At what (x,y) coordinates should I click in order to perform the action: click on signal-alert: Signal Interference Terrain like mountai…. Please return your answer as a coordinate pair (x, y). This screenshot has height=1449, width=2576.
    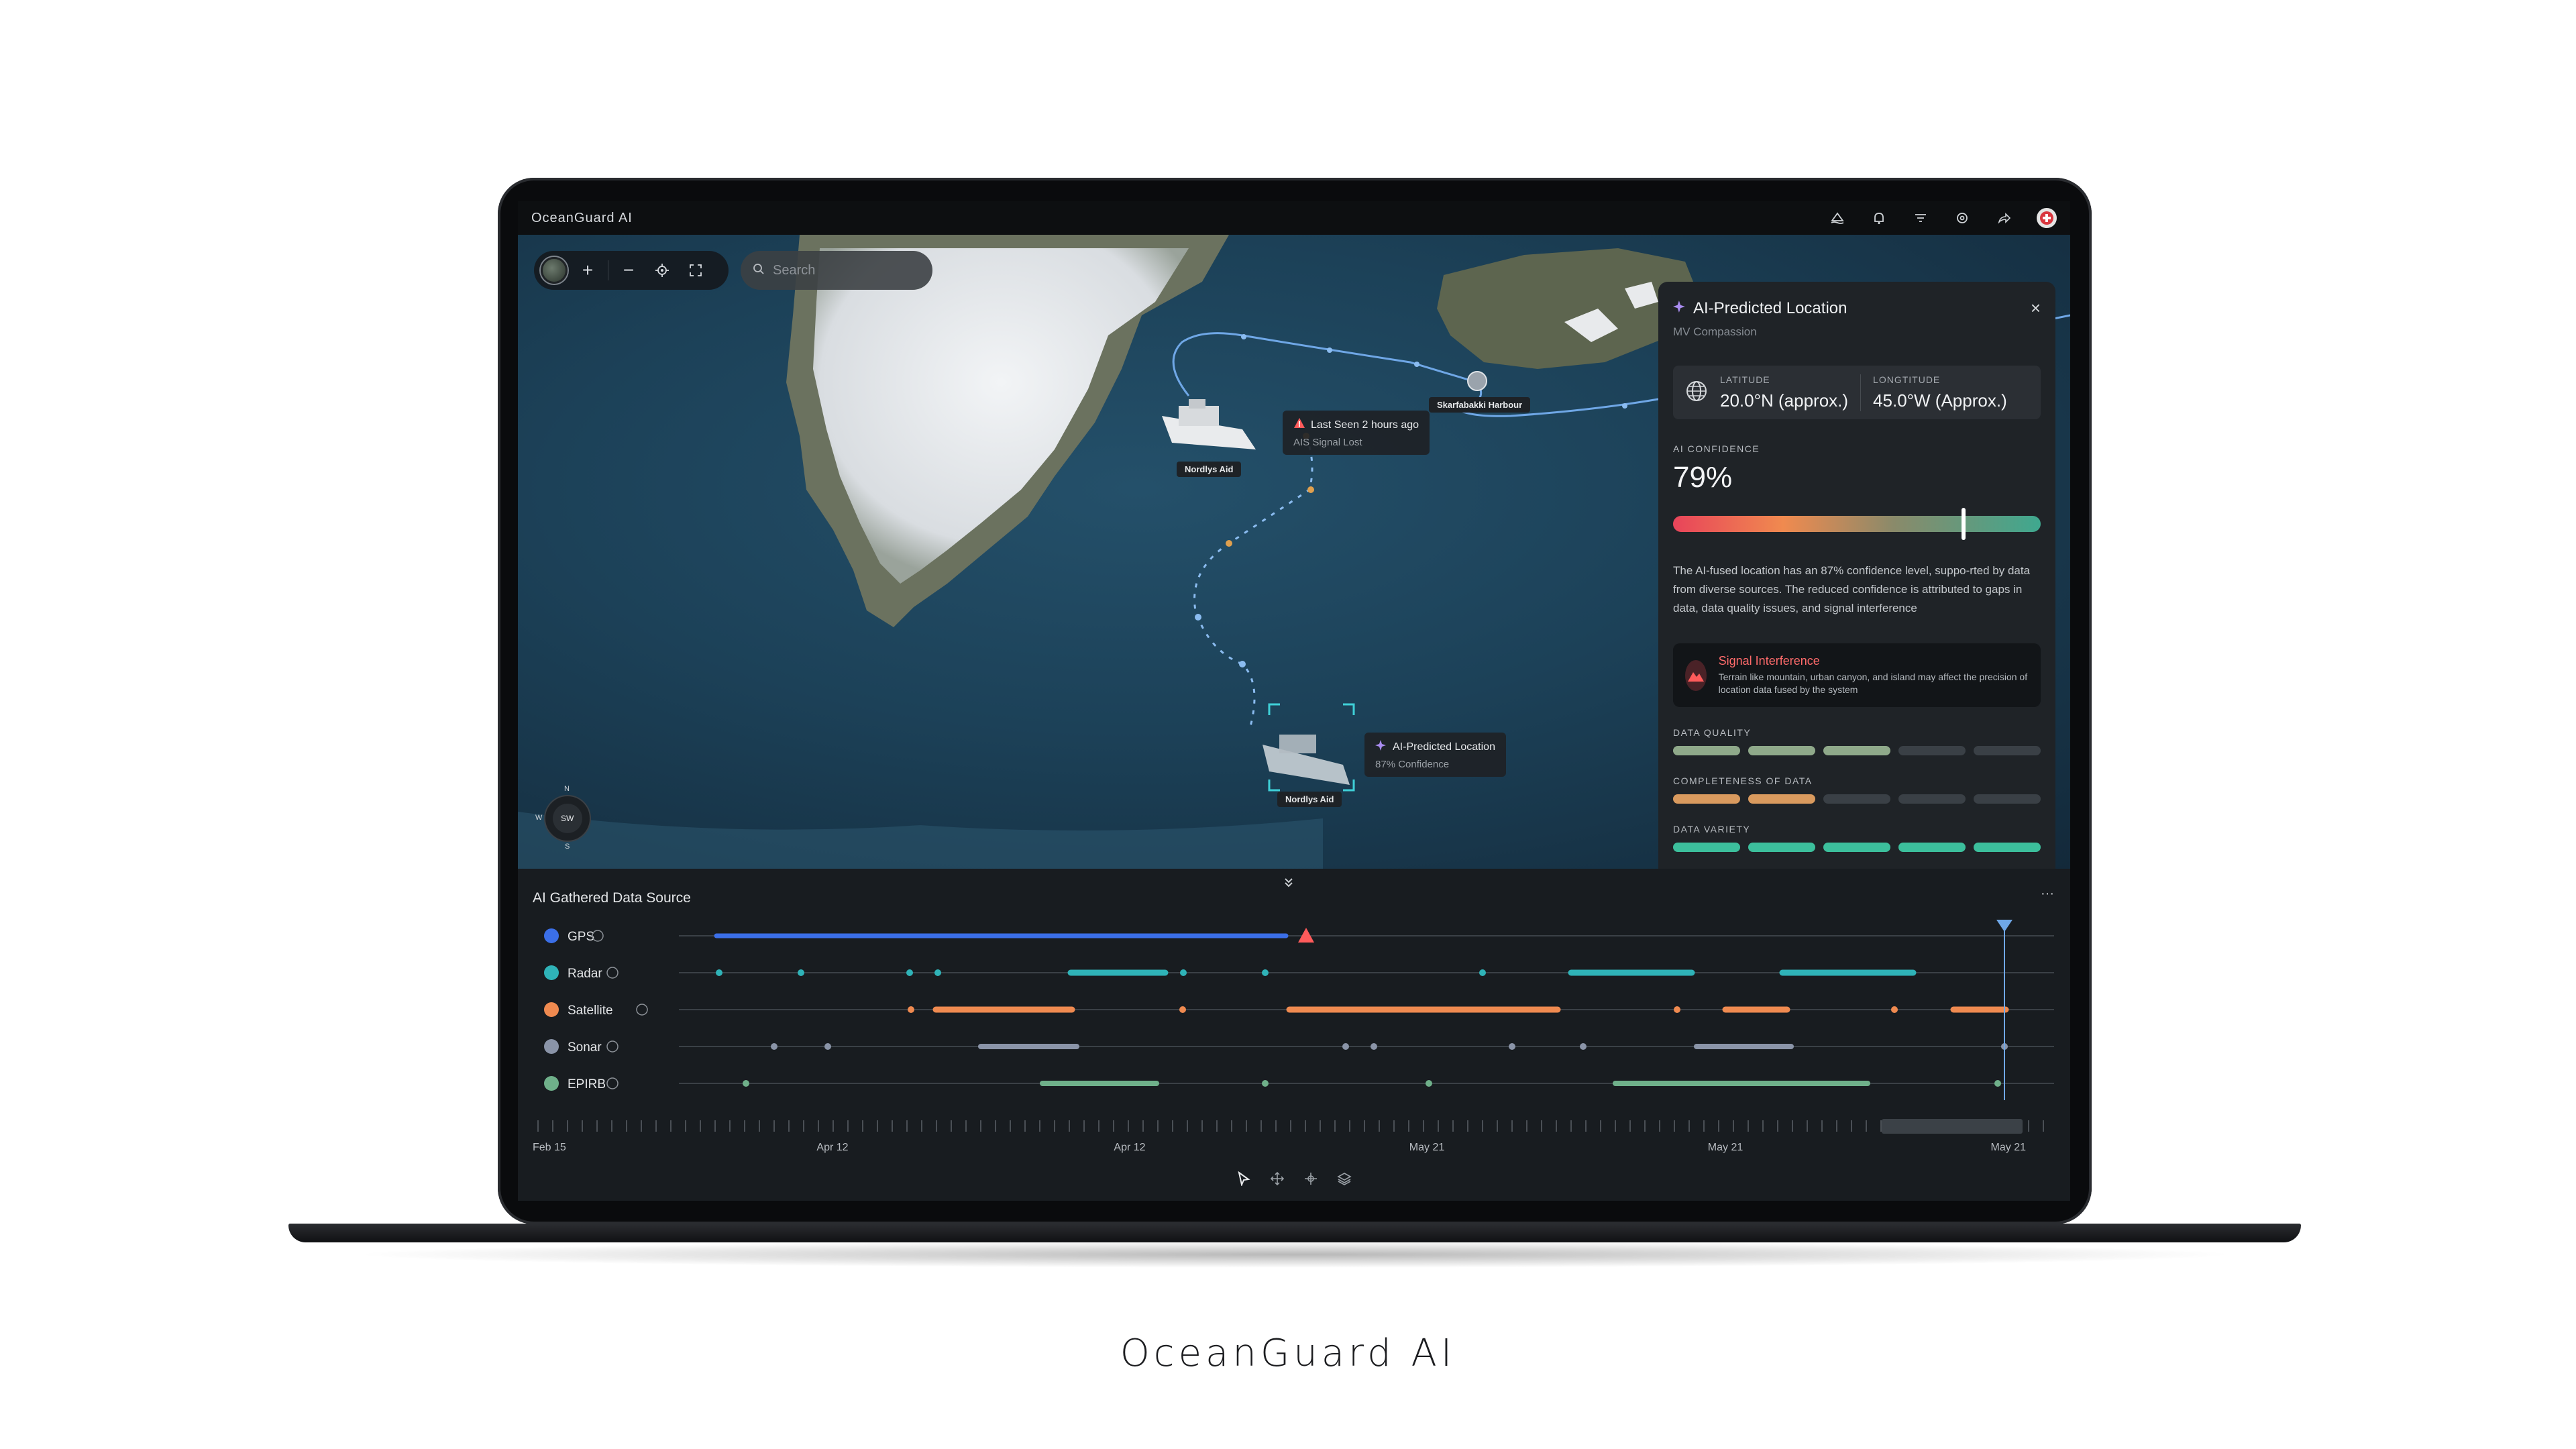
    Looking at the image, I should click on (1857, 675).